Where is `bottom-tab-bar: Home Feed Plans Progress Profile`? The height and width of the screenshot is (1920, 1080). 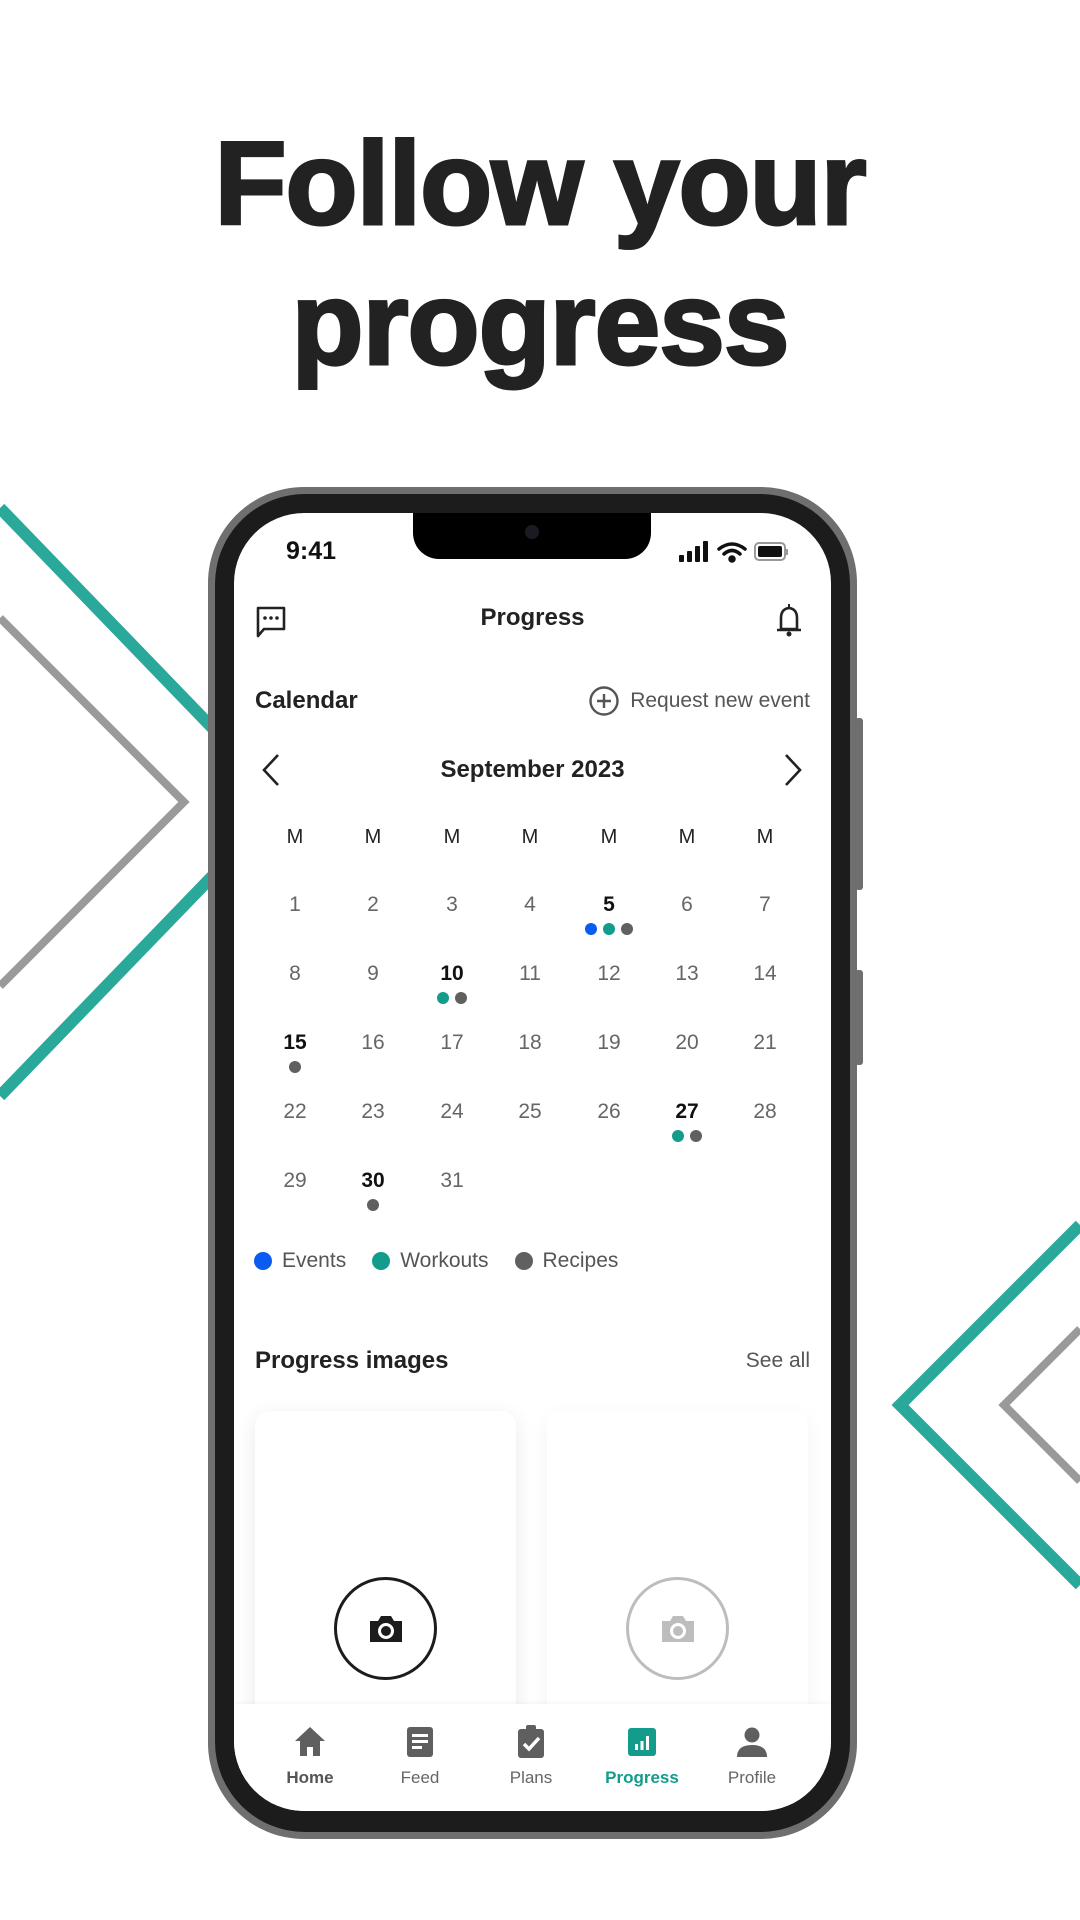 bottom-tab-bar: Home Feed Plans Progress Profile is located at coordinates (532, 1757).